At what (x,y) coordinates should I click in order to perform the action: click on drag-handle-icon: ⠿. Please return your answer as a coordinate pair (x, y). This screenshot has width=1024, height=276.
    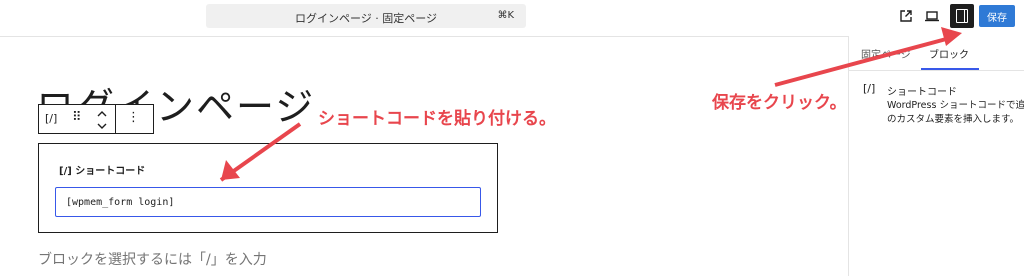
    Looking at the image, I should click on (77, 117).